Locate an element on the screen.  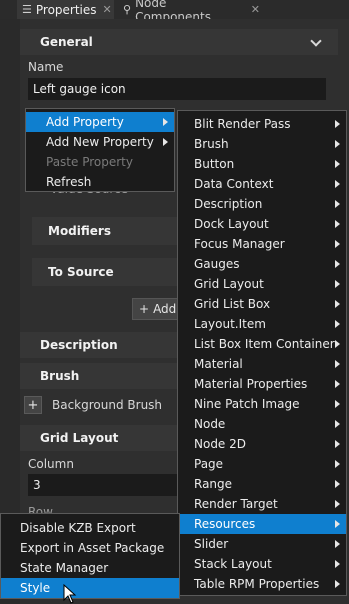
description-section-header: Description is located at coordinates (99, 345).